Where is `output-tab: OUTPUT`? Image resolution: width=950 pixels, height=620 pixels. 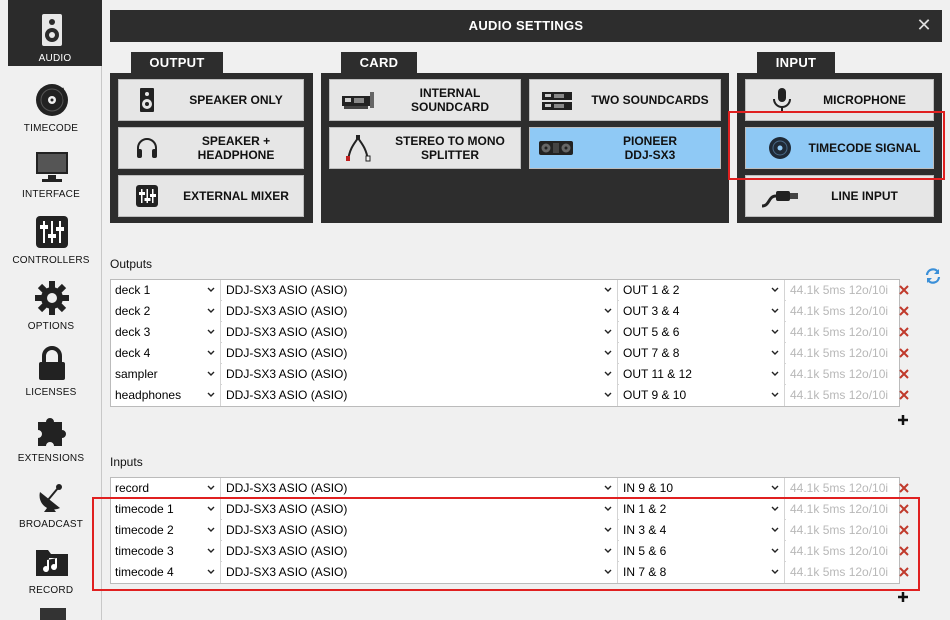 output-tab: OUTPUT is located at coordinates (177, 63).